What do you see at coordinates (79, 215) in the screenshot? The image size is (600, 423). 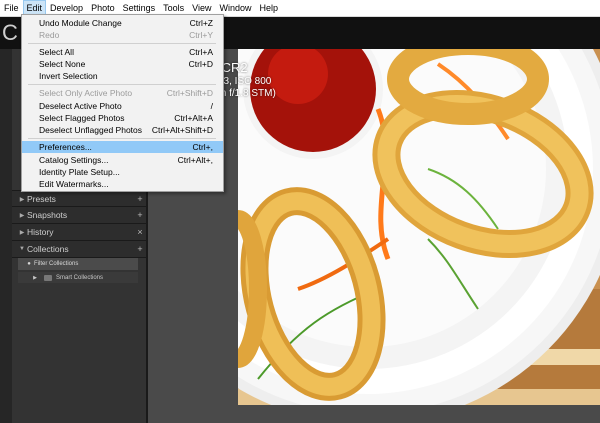 I see `panel-snapshots: ▶ Snapshots +` at bounding box center [79, 215].